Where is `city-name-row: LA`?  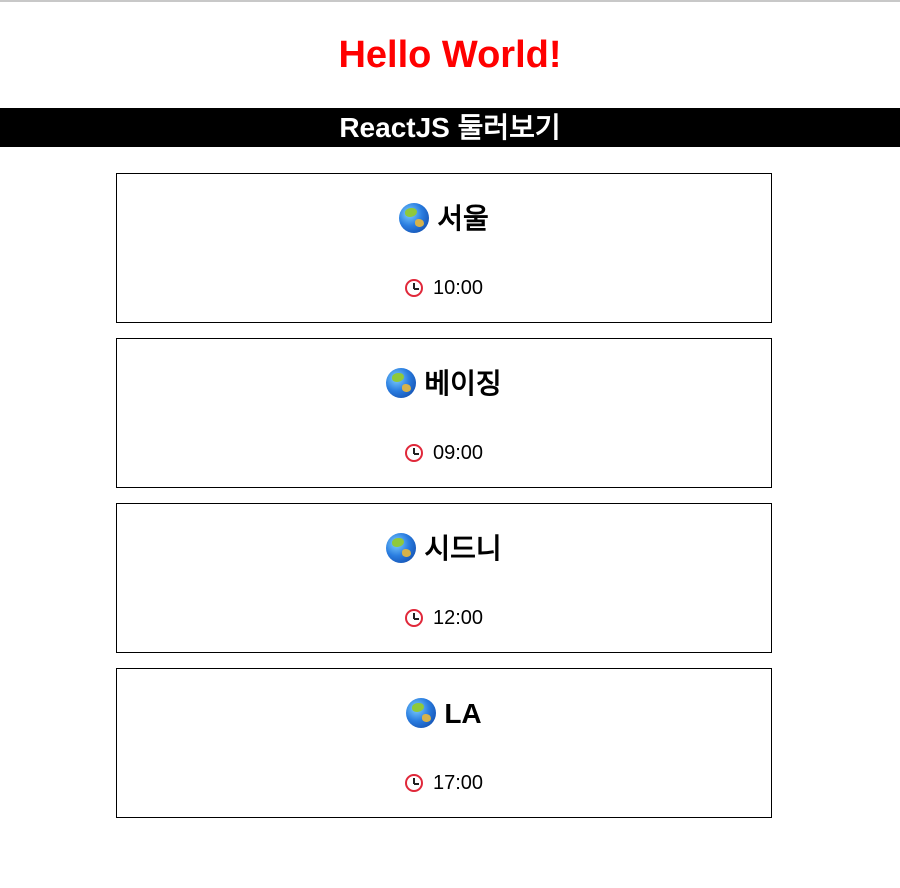
city-name-row: LA is located at coordinates (444, 714).